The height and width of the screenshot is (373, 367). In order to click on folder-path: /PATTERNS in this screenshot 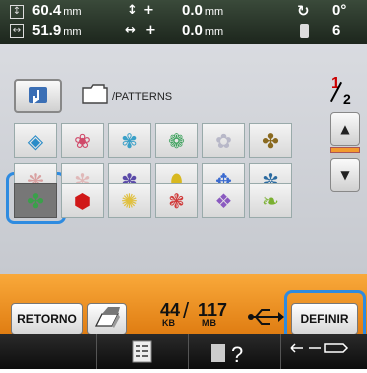, I will do `click(142, 97)`.